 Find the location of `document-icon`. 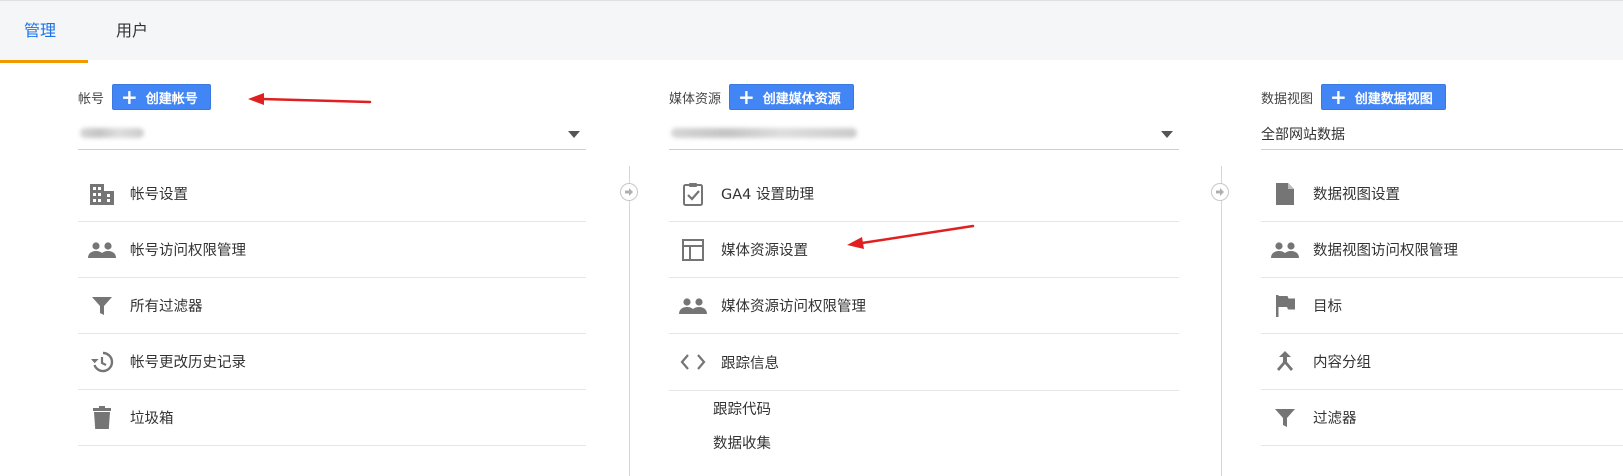

document-icon is located at coordinates (1285, 194).